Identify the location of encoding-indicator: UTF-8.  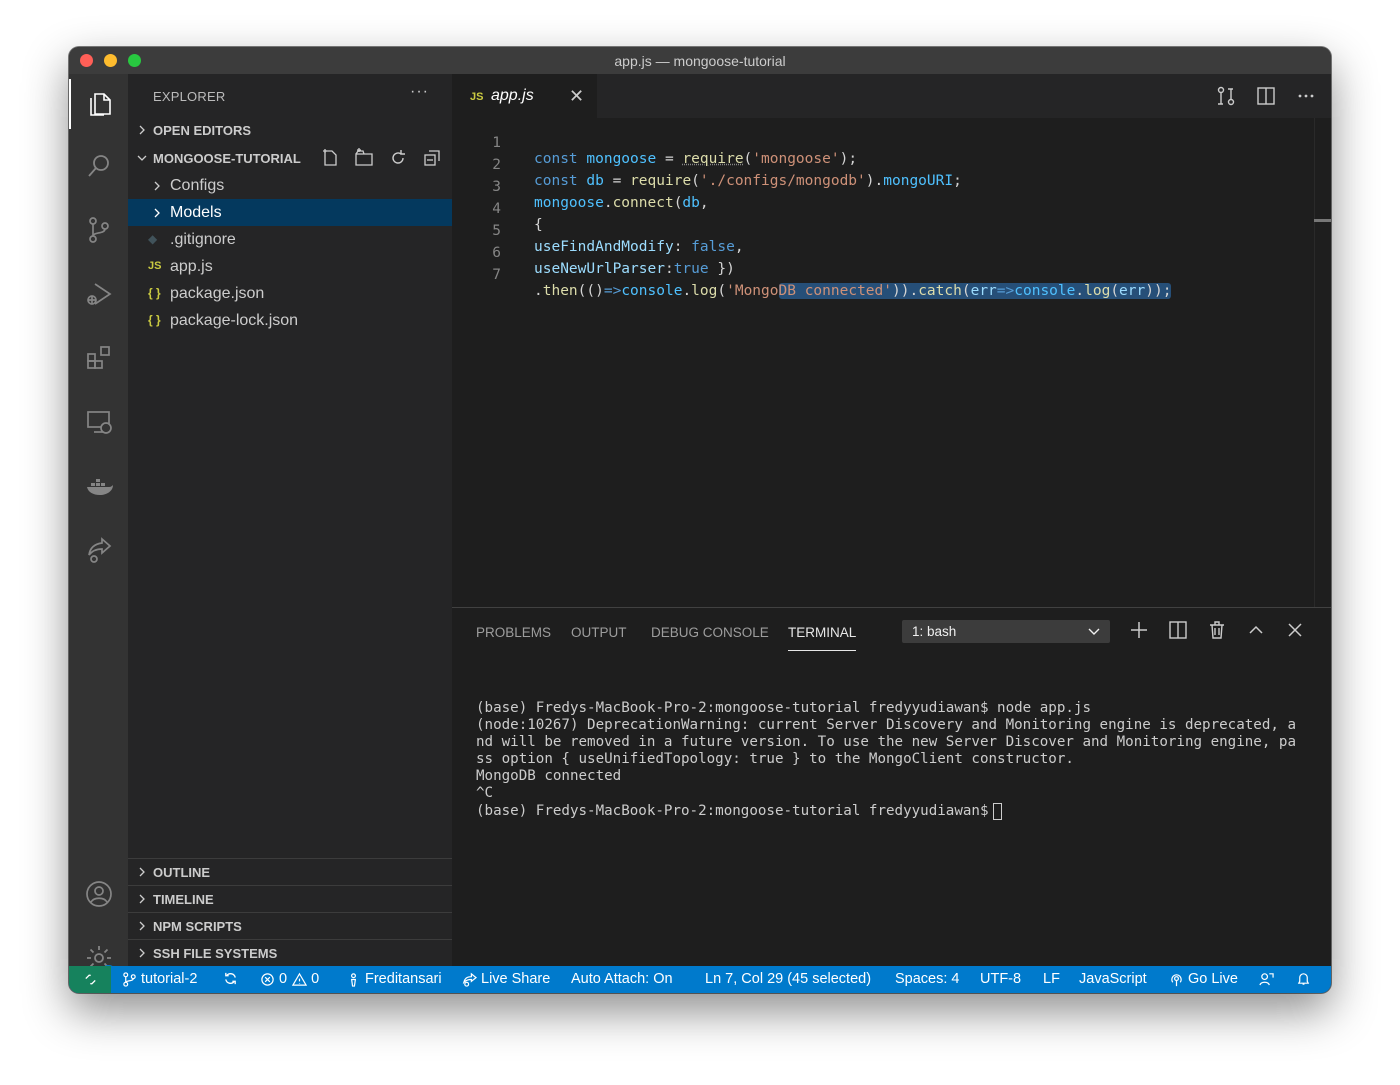
(1000, 979).